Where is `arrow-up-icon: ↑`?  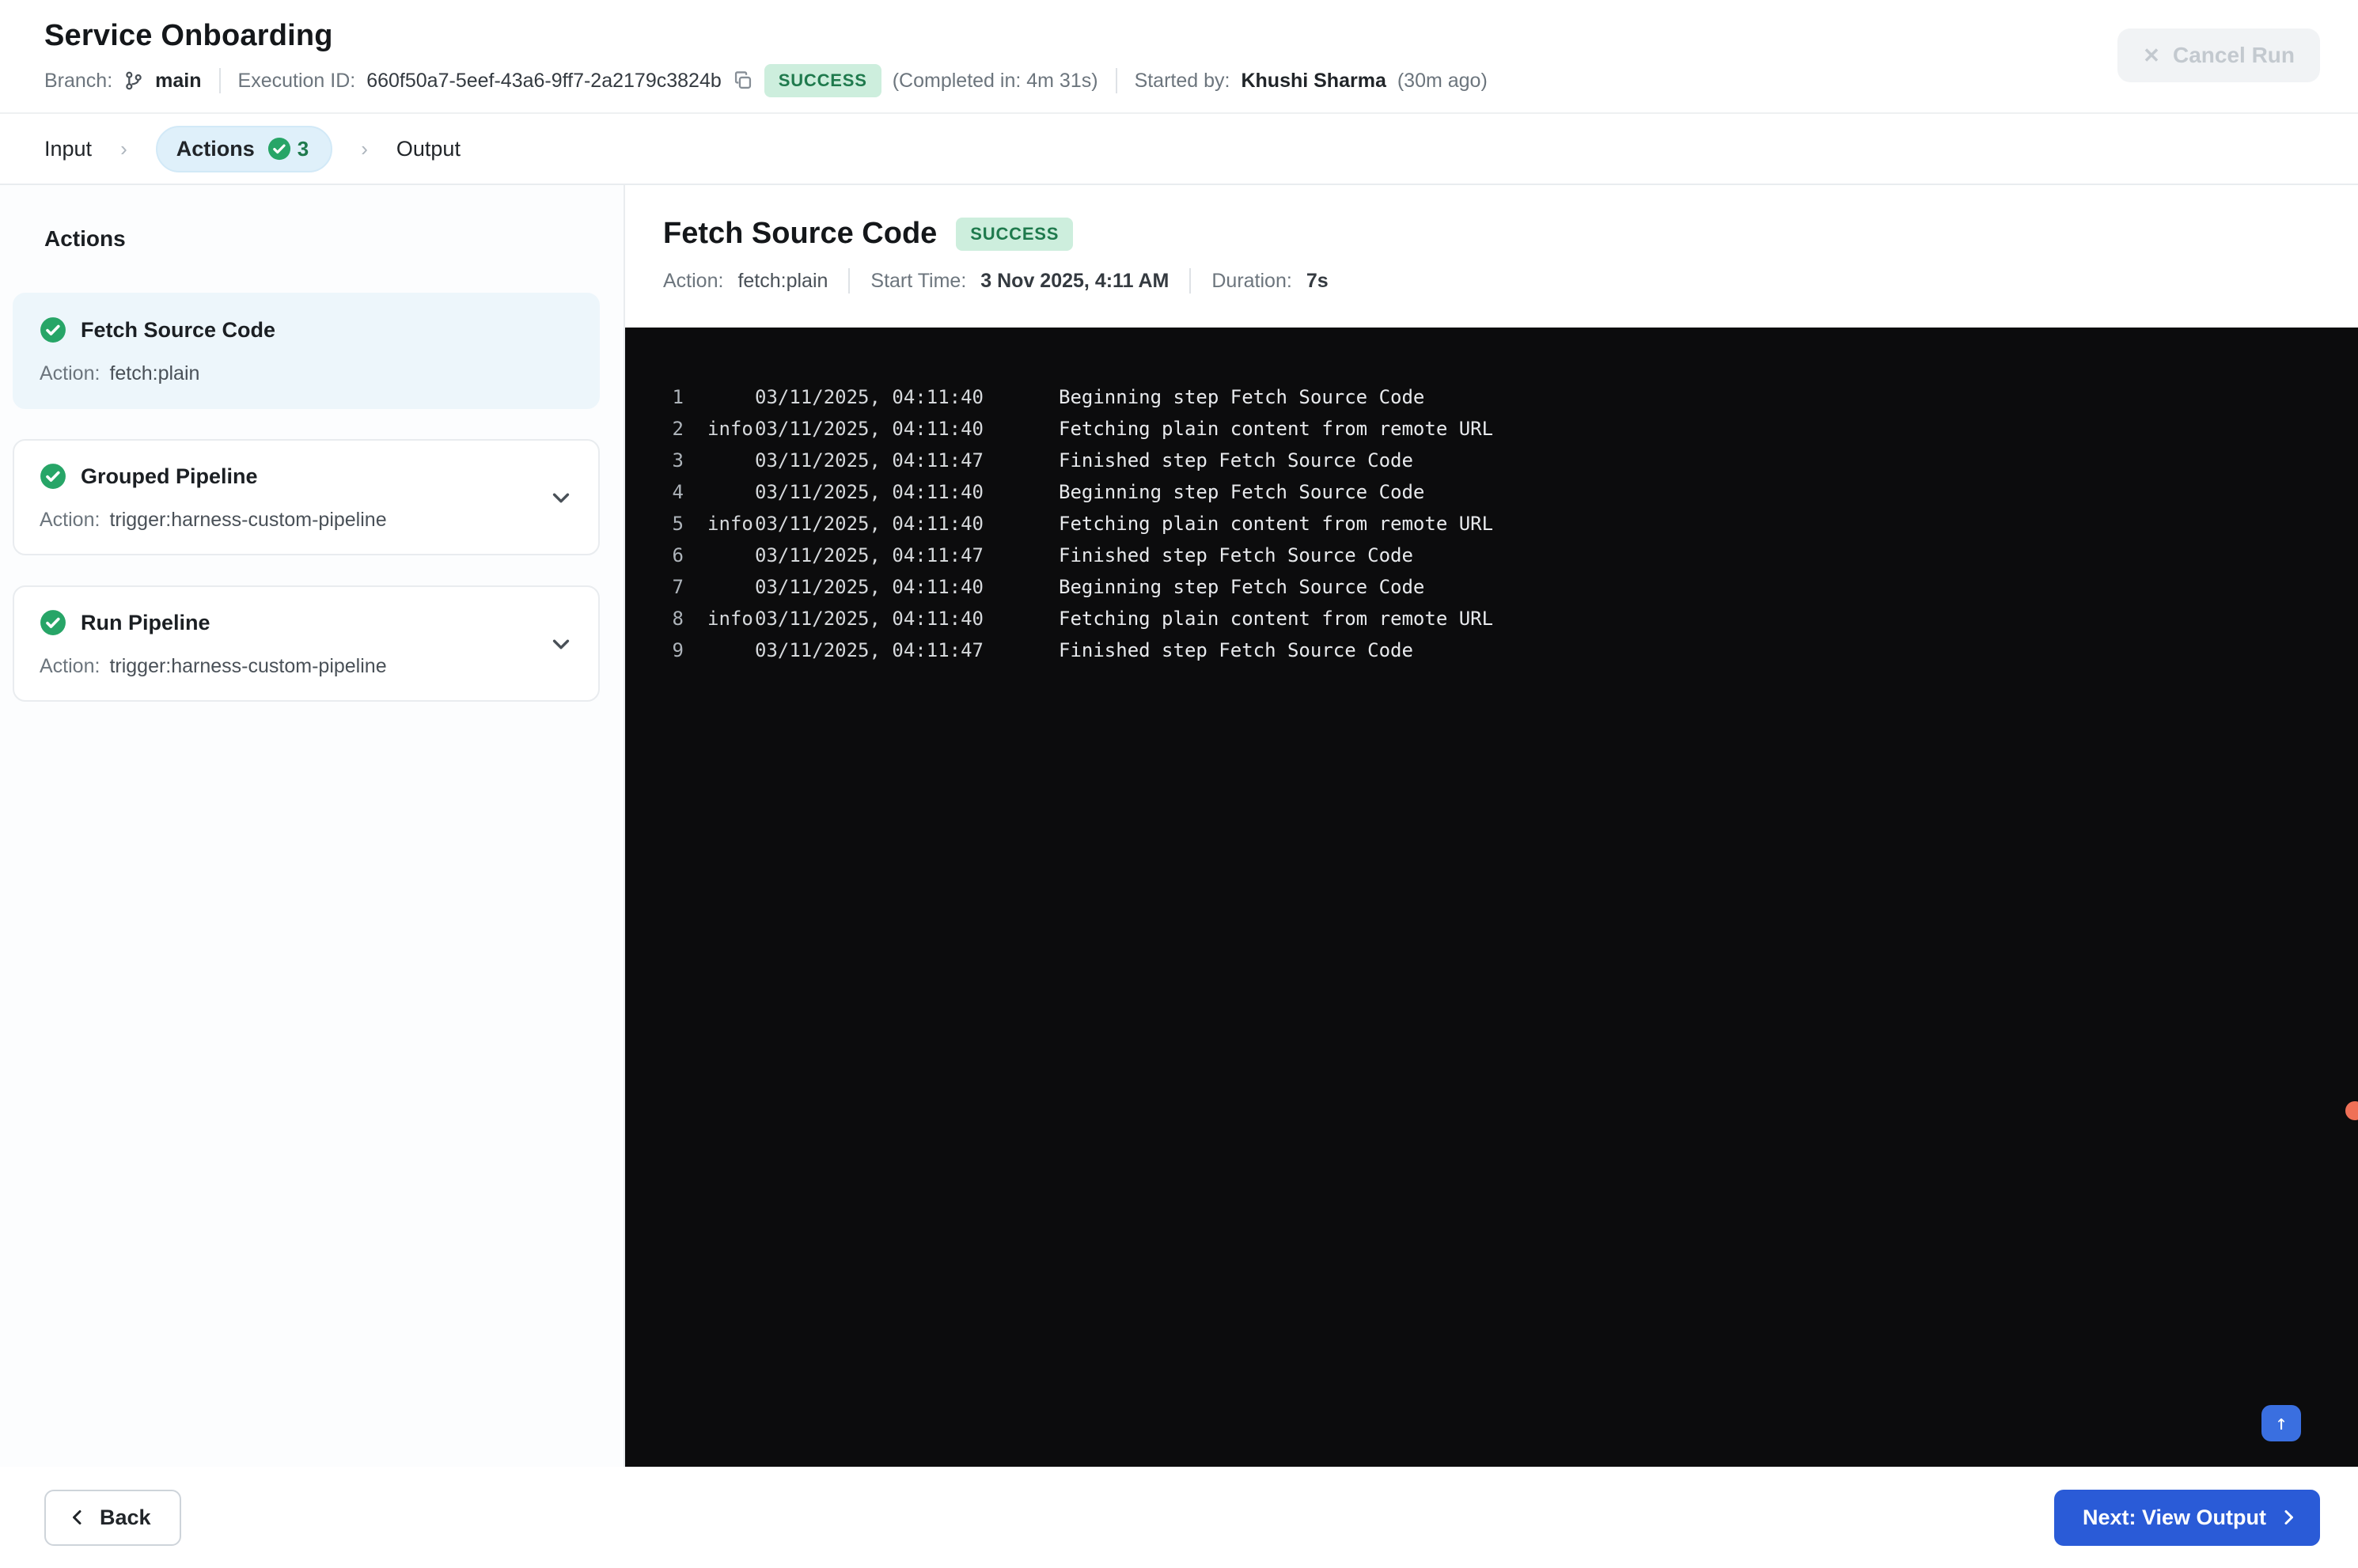 arrow-up-icon: ↑ is located at coordinates (2281, 1423).